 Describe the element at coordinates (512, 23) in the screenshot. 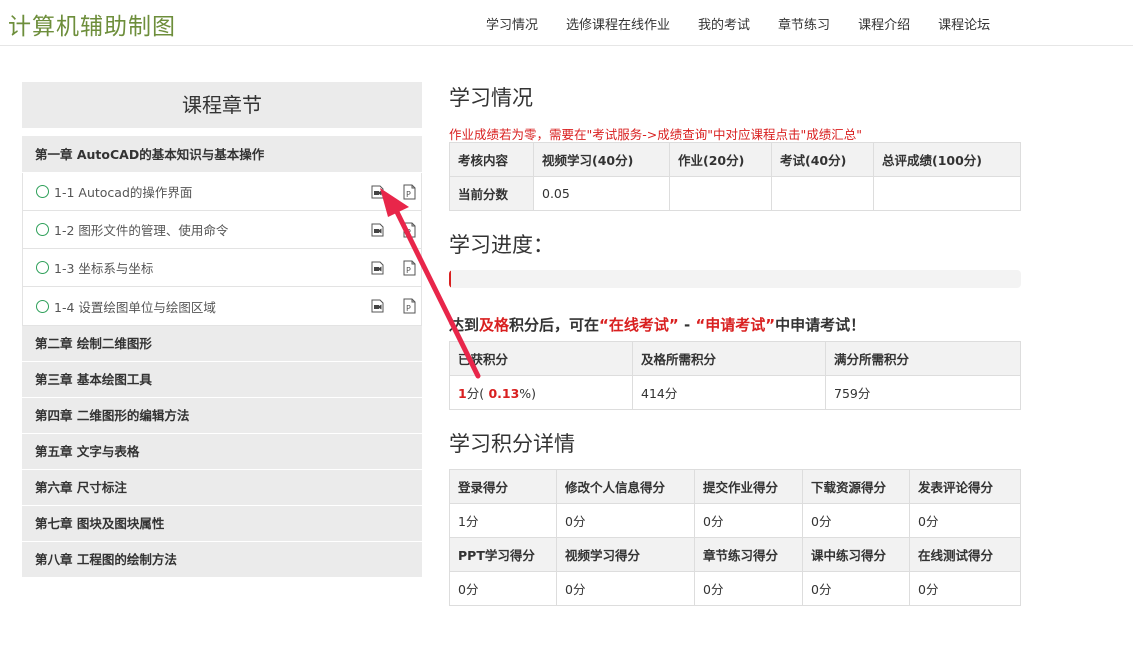

I see `nav-study-status: 学习情况` at that location.